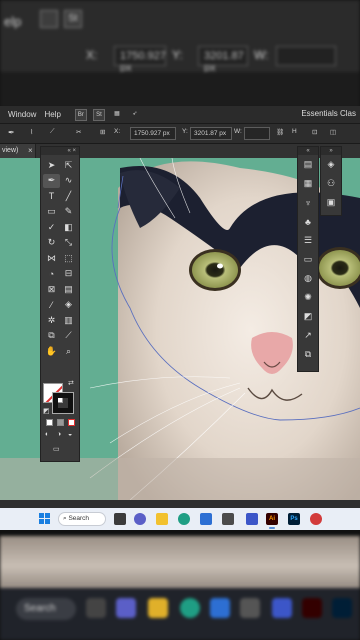 The image size is (360, 640). What do you see at coordinates (257, 133) in the screenshot?
I see `w-field` at bounding box center [257, 133].